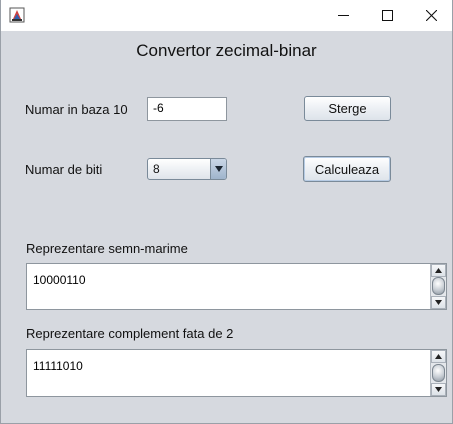  I want to click on twos-complement-scrollbar, so click(438, 373).